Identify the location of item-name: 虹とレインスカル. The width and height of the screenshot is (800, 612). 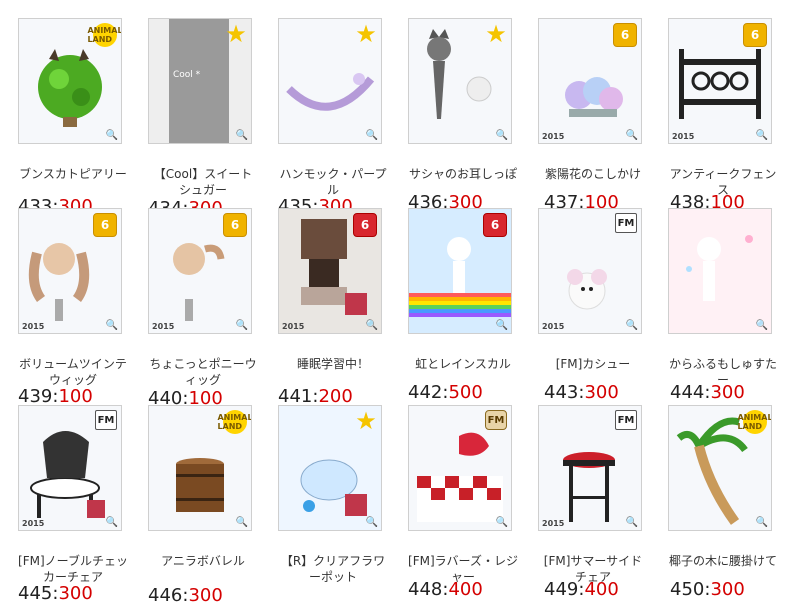
(463, 364).